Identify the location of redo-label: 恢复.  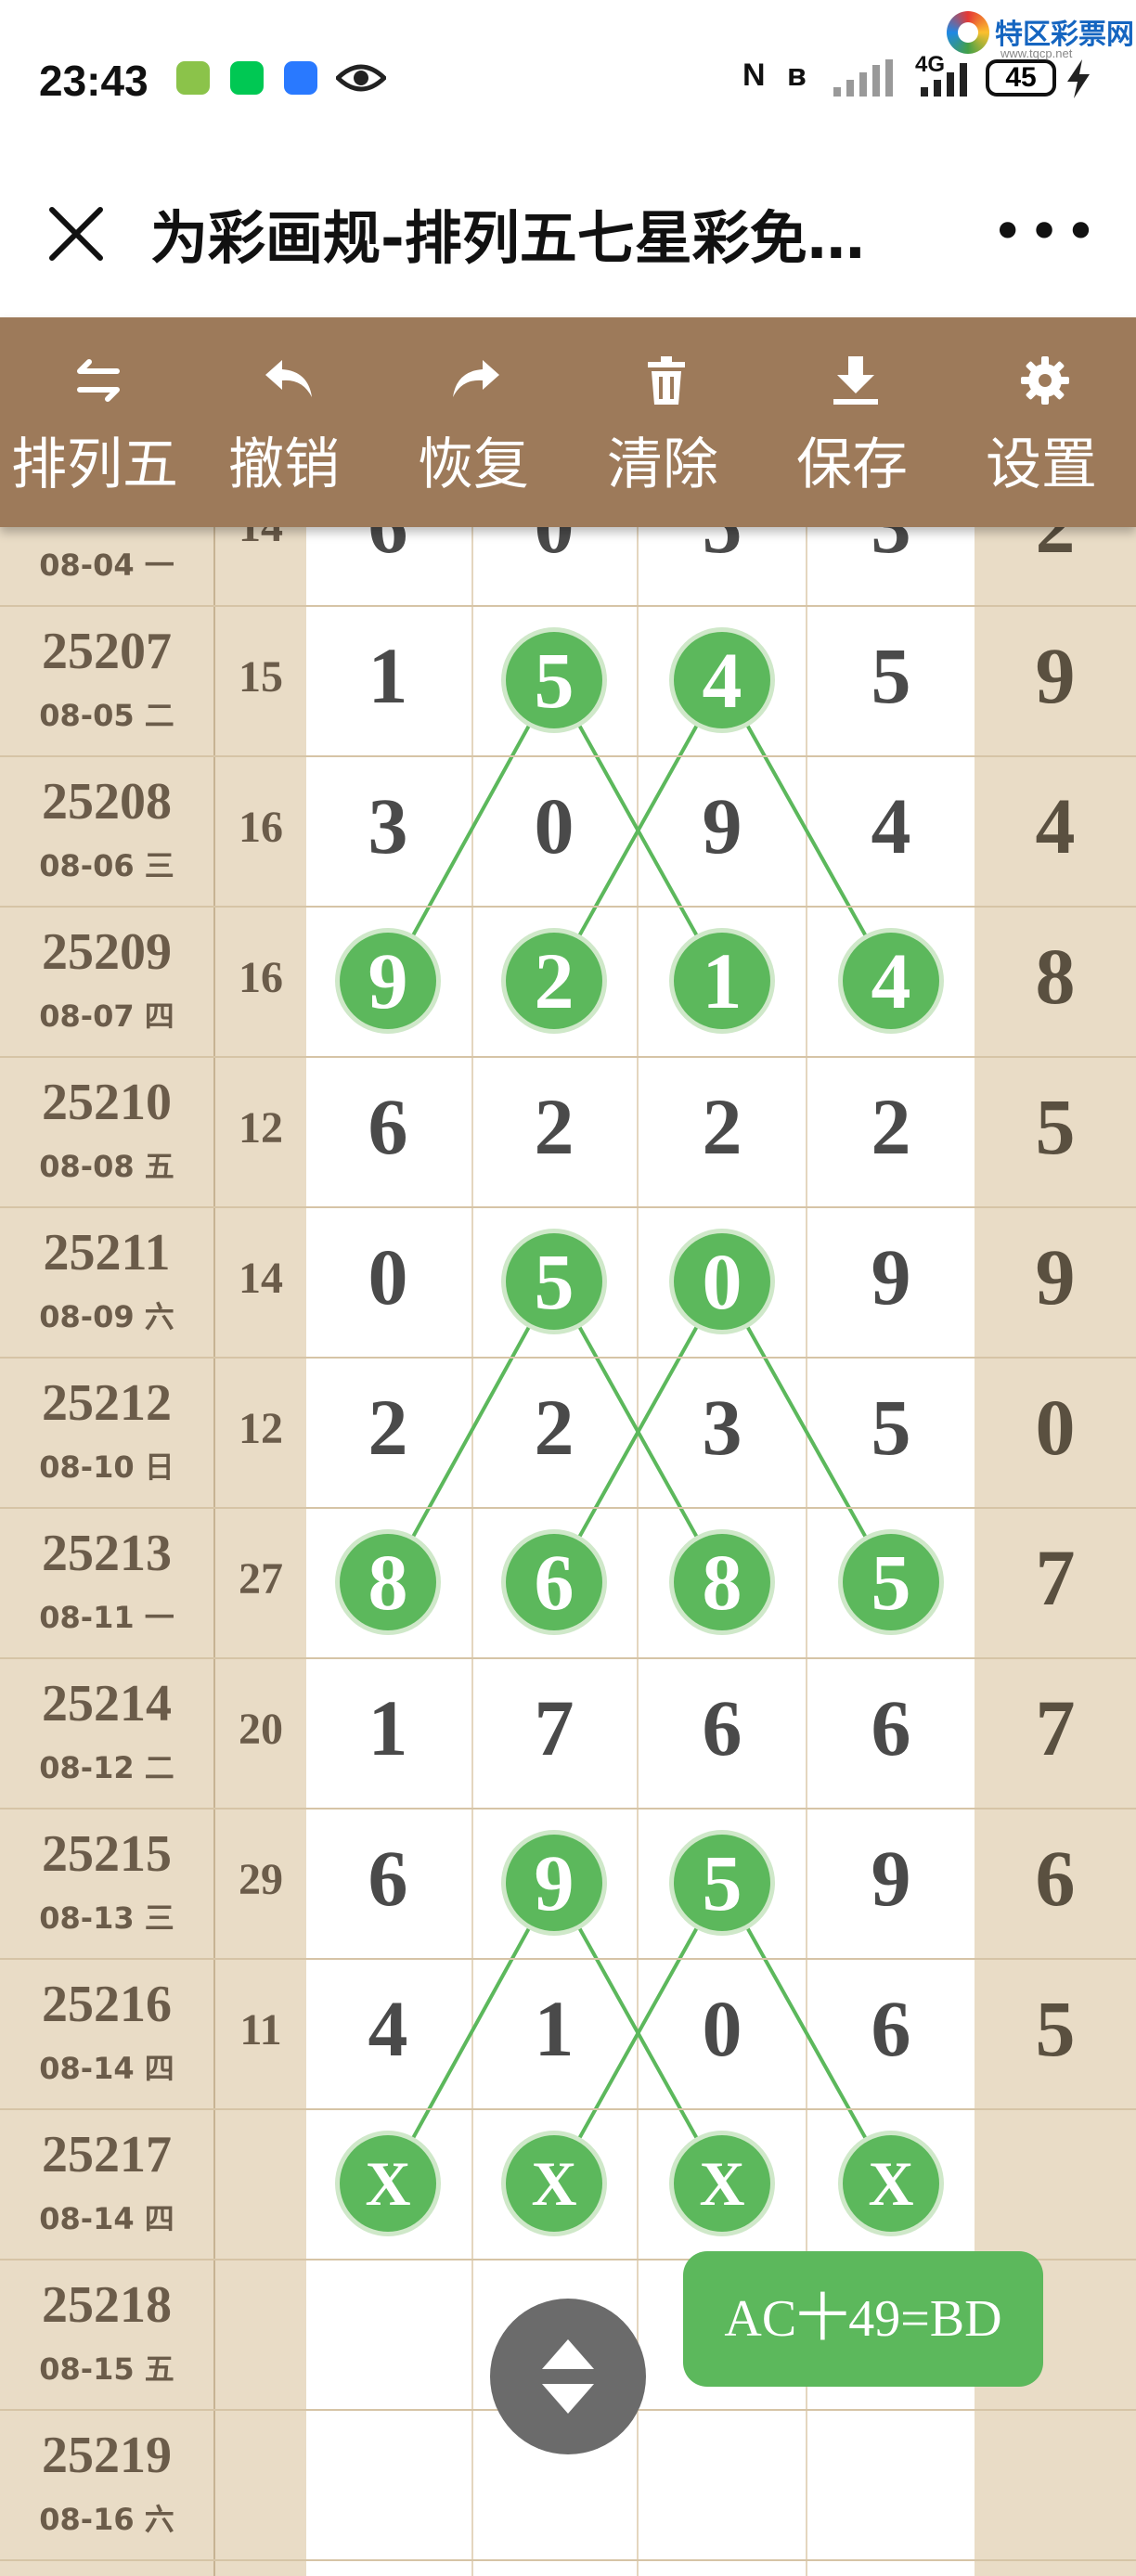
(473, 464).